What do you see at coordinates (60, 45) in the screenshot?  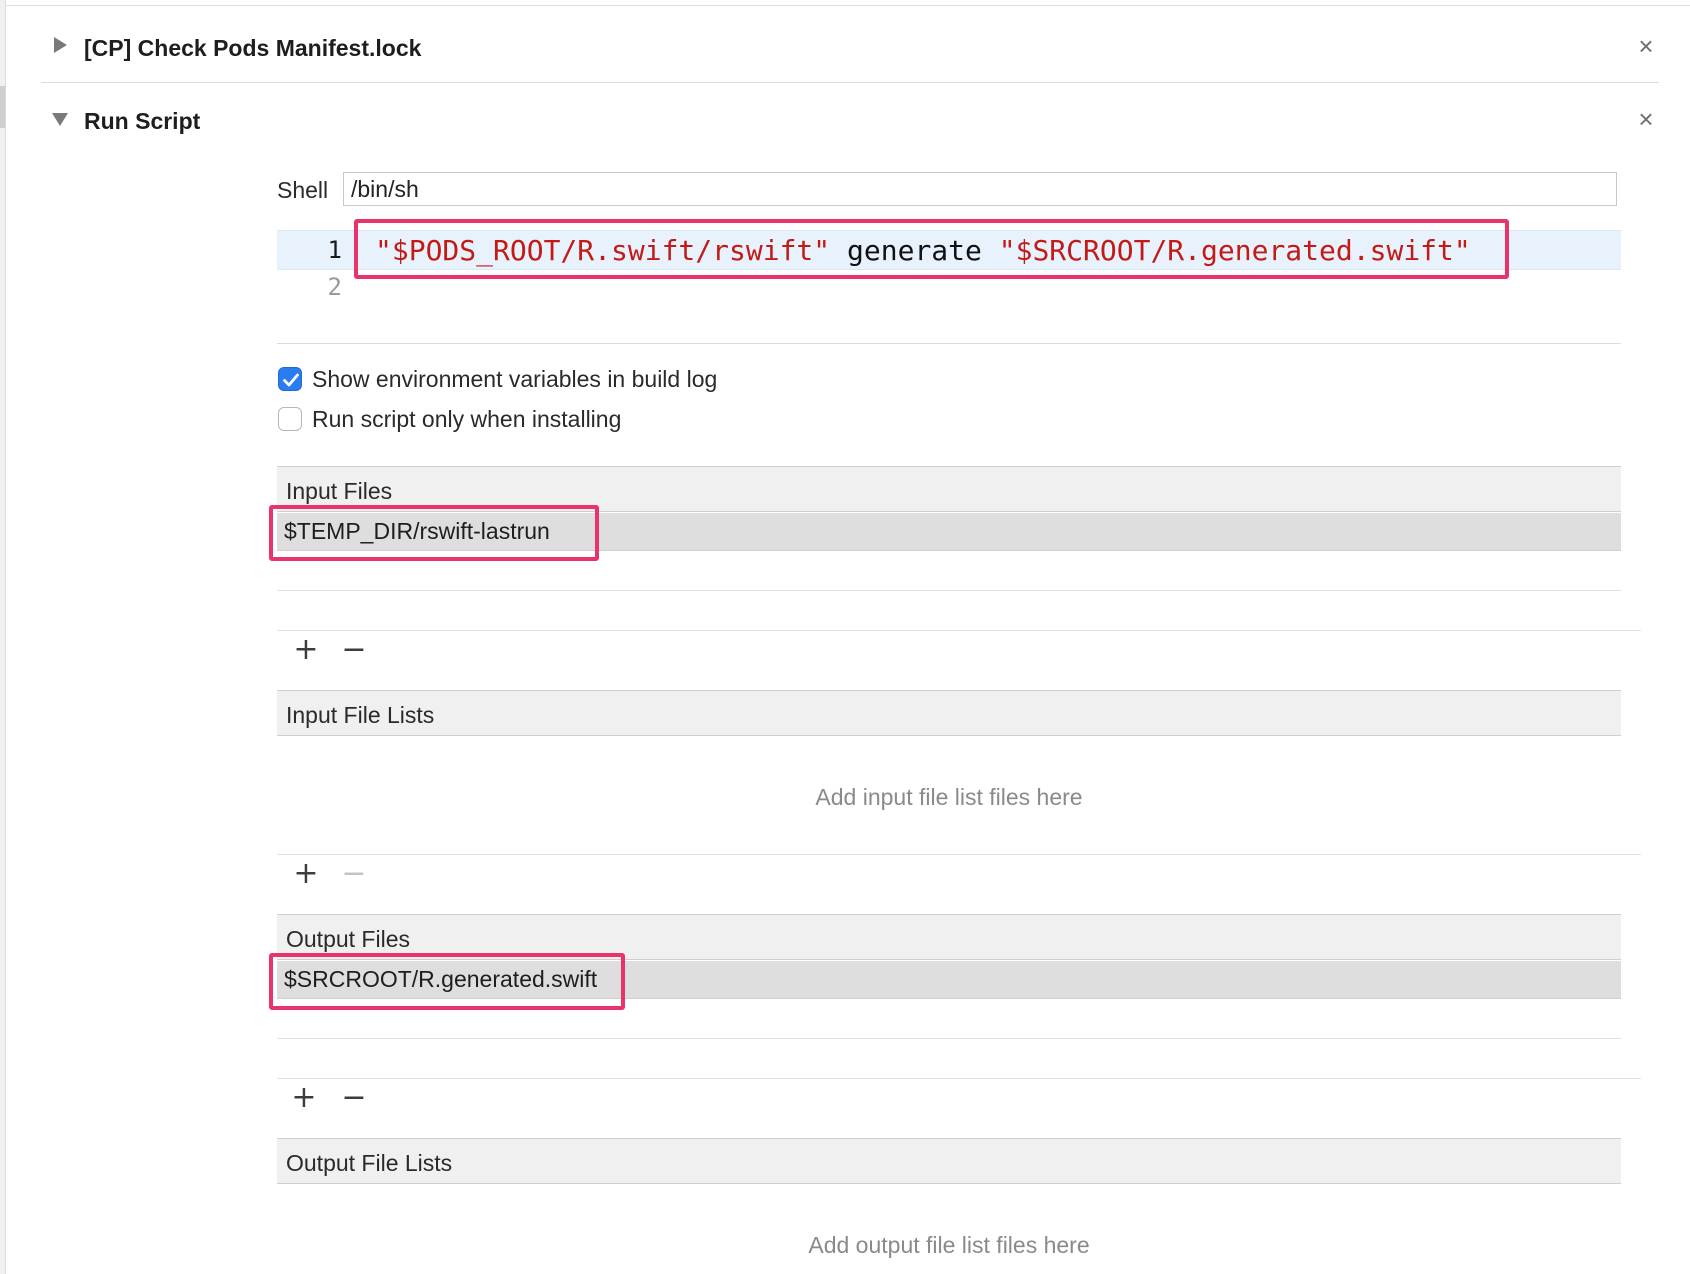 I see `disclosure-right-icon` at bounding box center [60, 45].